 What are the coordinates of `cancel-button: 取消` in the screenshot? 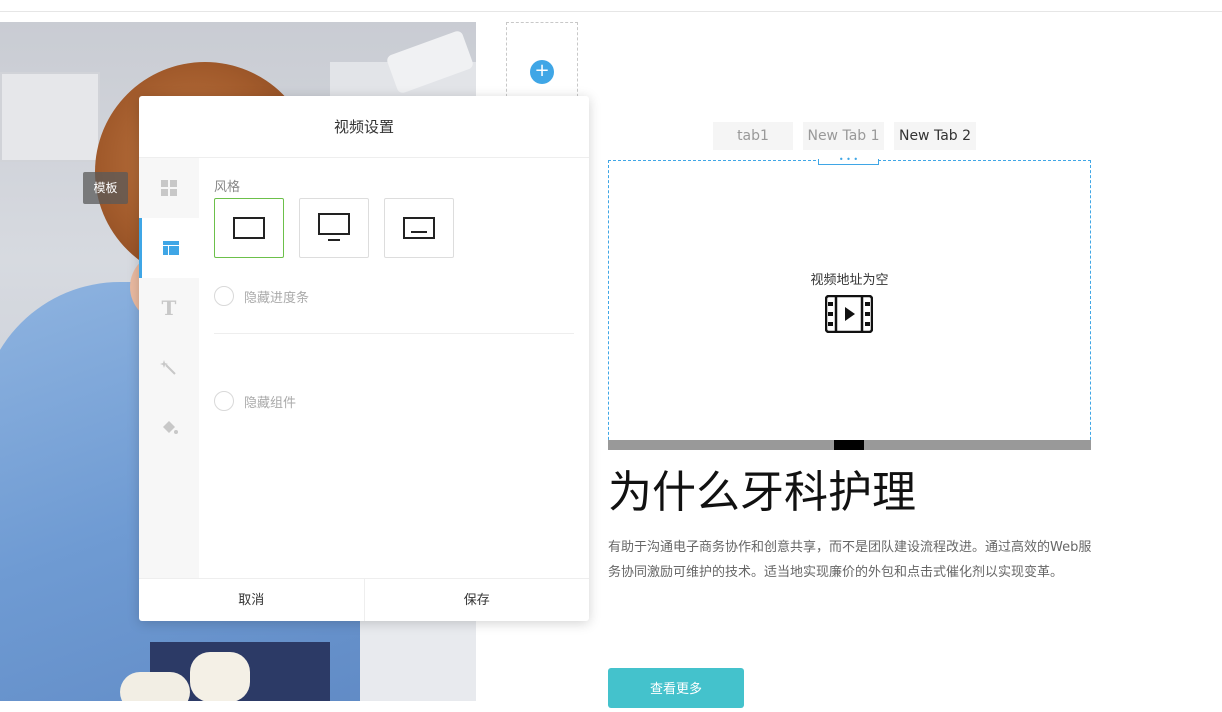 It's located at (251, 600).